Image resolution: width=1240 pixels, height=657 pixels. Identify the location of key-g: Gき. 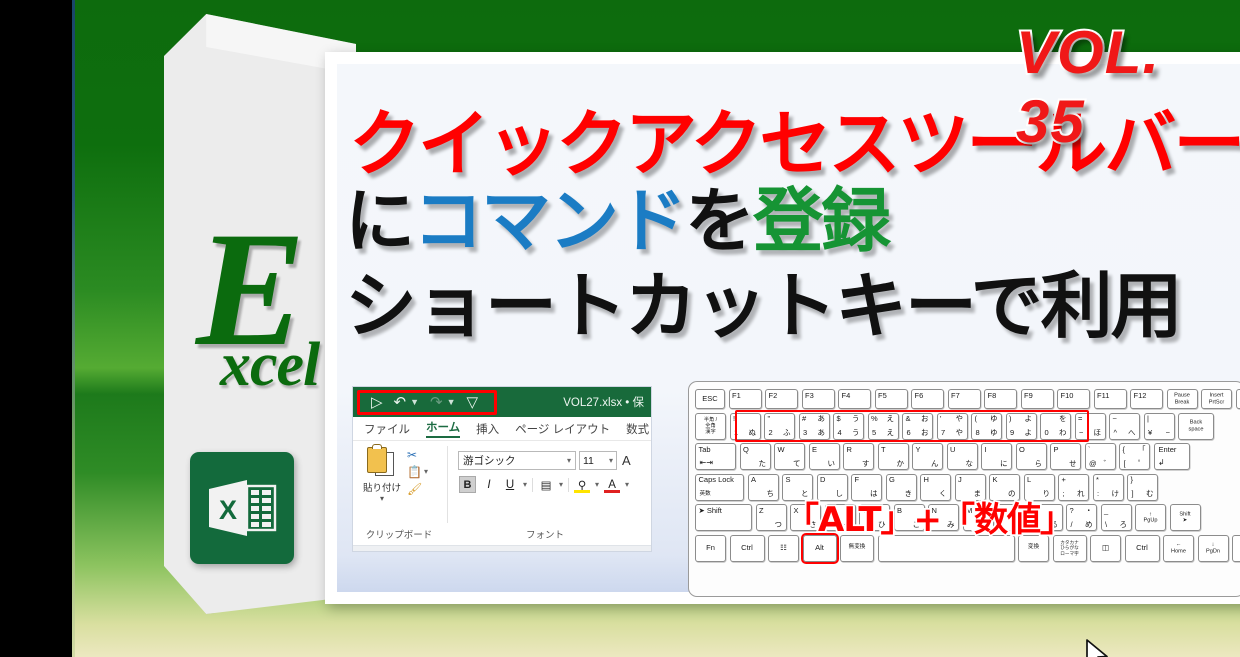
(901, 487).